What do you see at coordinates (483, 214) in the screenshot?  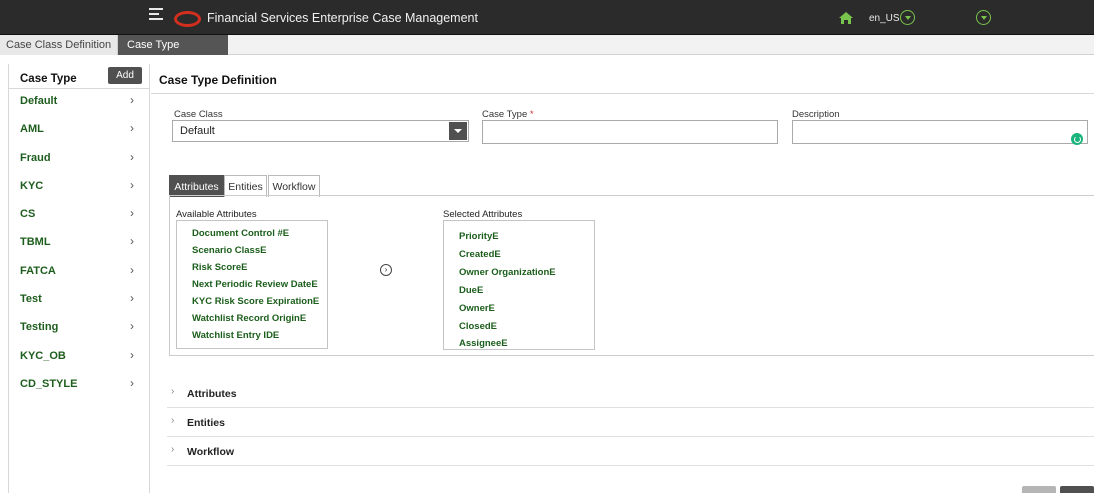 I see `selected-attributes-label: Selected Attributes` at bounding box center [483, 214].